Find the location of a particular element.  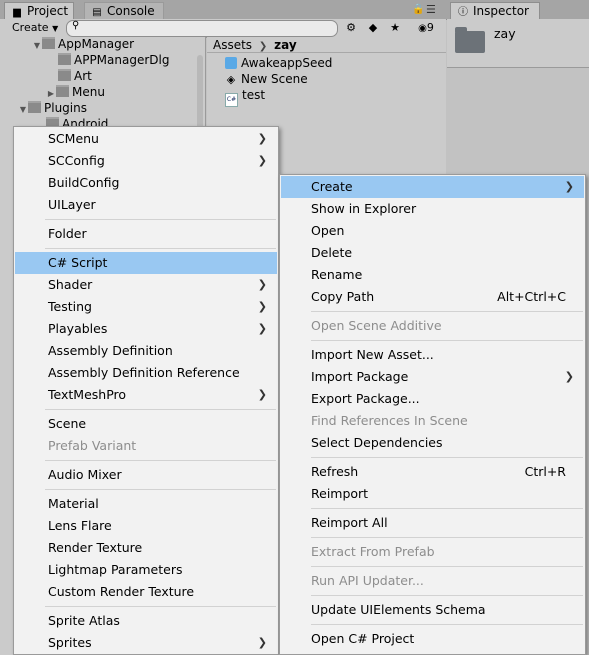

menu-item-update-uielements-schema: Update UIElements Schema is located at coordinates (432, 610).